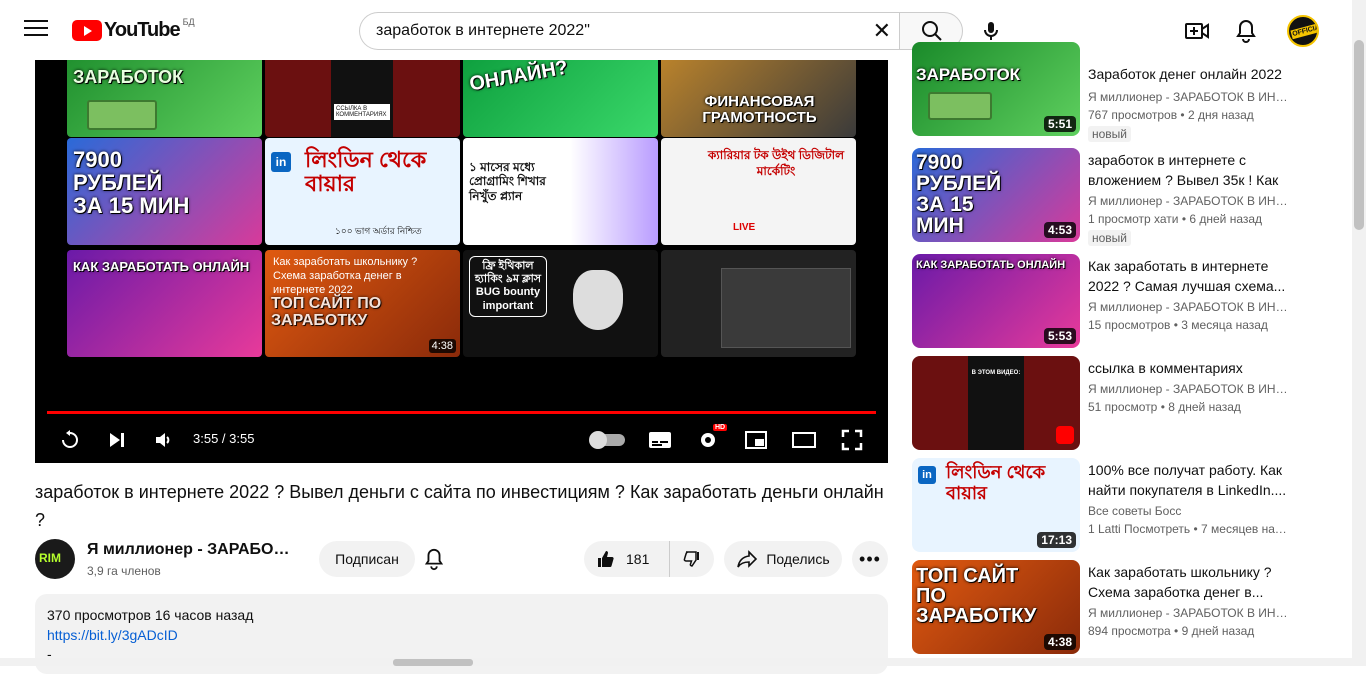  I want to click on recommendation-thumbnail: ЗАРАБОТОК 5:51, so click(996, 89).